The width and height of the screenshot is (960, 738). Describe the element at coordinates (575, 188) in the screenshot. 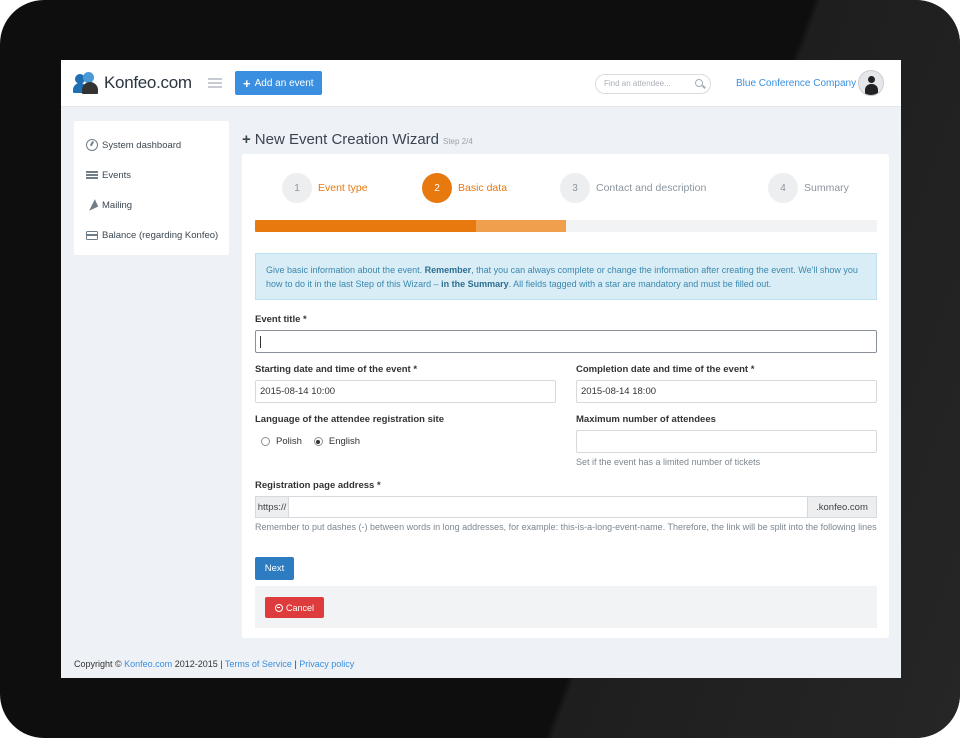

I see `step-number: 3` at that location.